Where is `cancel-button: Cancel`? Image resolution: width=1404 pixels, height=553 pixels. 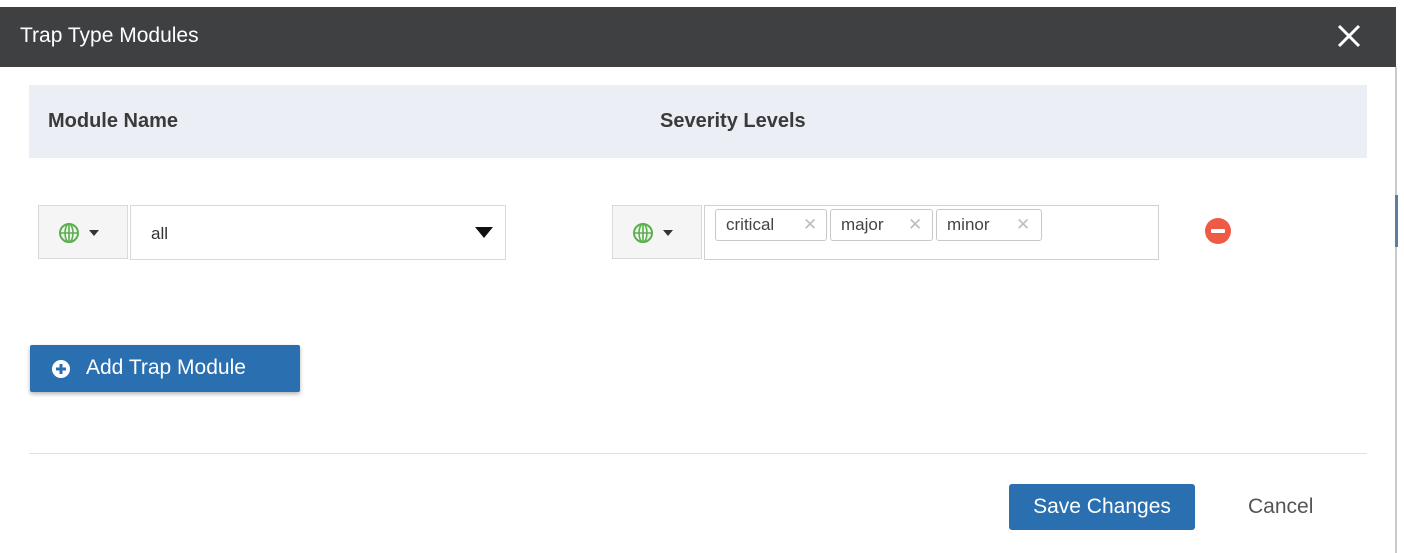 cancel-button: Cancel is located at coordinates (1280, 507).